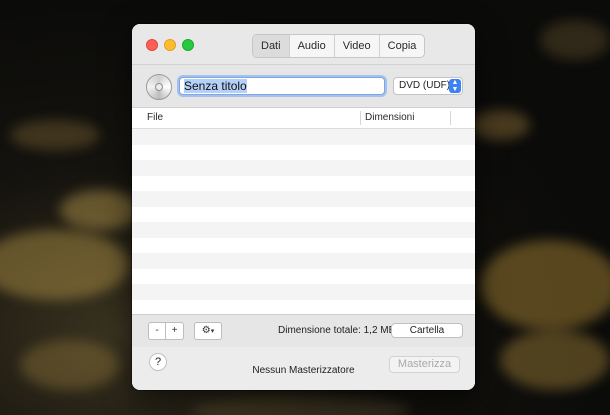 The image size is (610, 415). I want to click on total-size-label: Dimensione totale: 1,2 MB, so click(337, 330).